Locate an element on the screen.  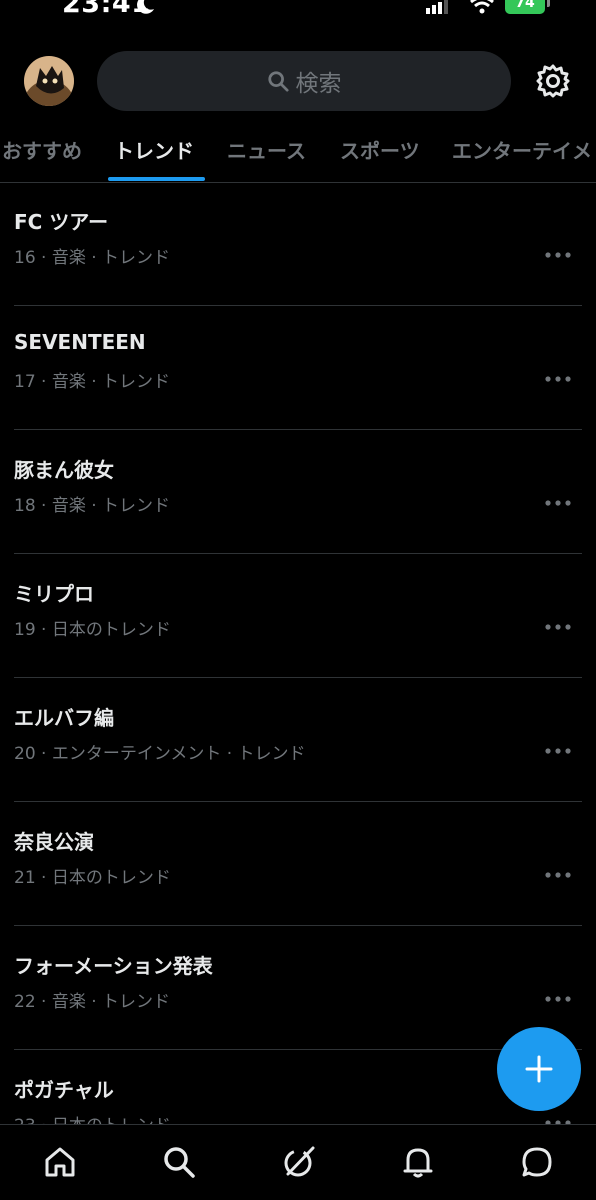
trend-item: 豚まん彼女 18 · 音楽 · トレンド is located at coordinates (298, 492).